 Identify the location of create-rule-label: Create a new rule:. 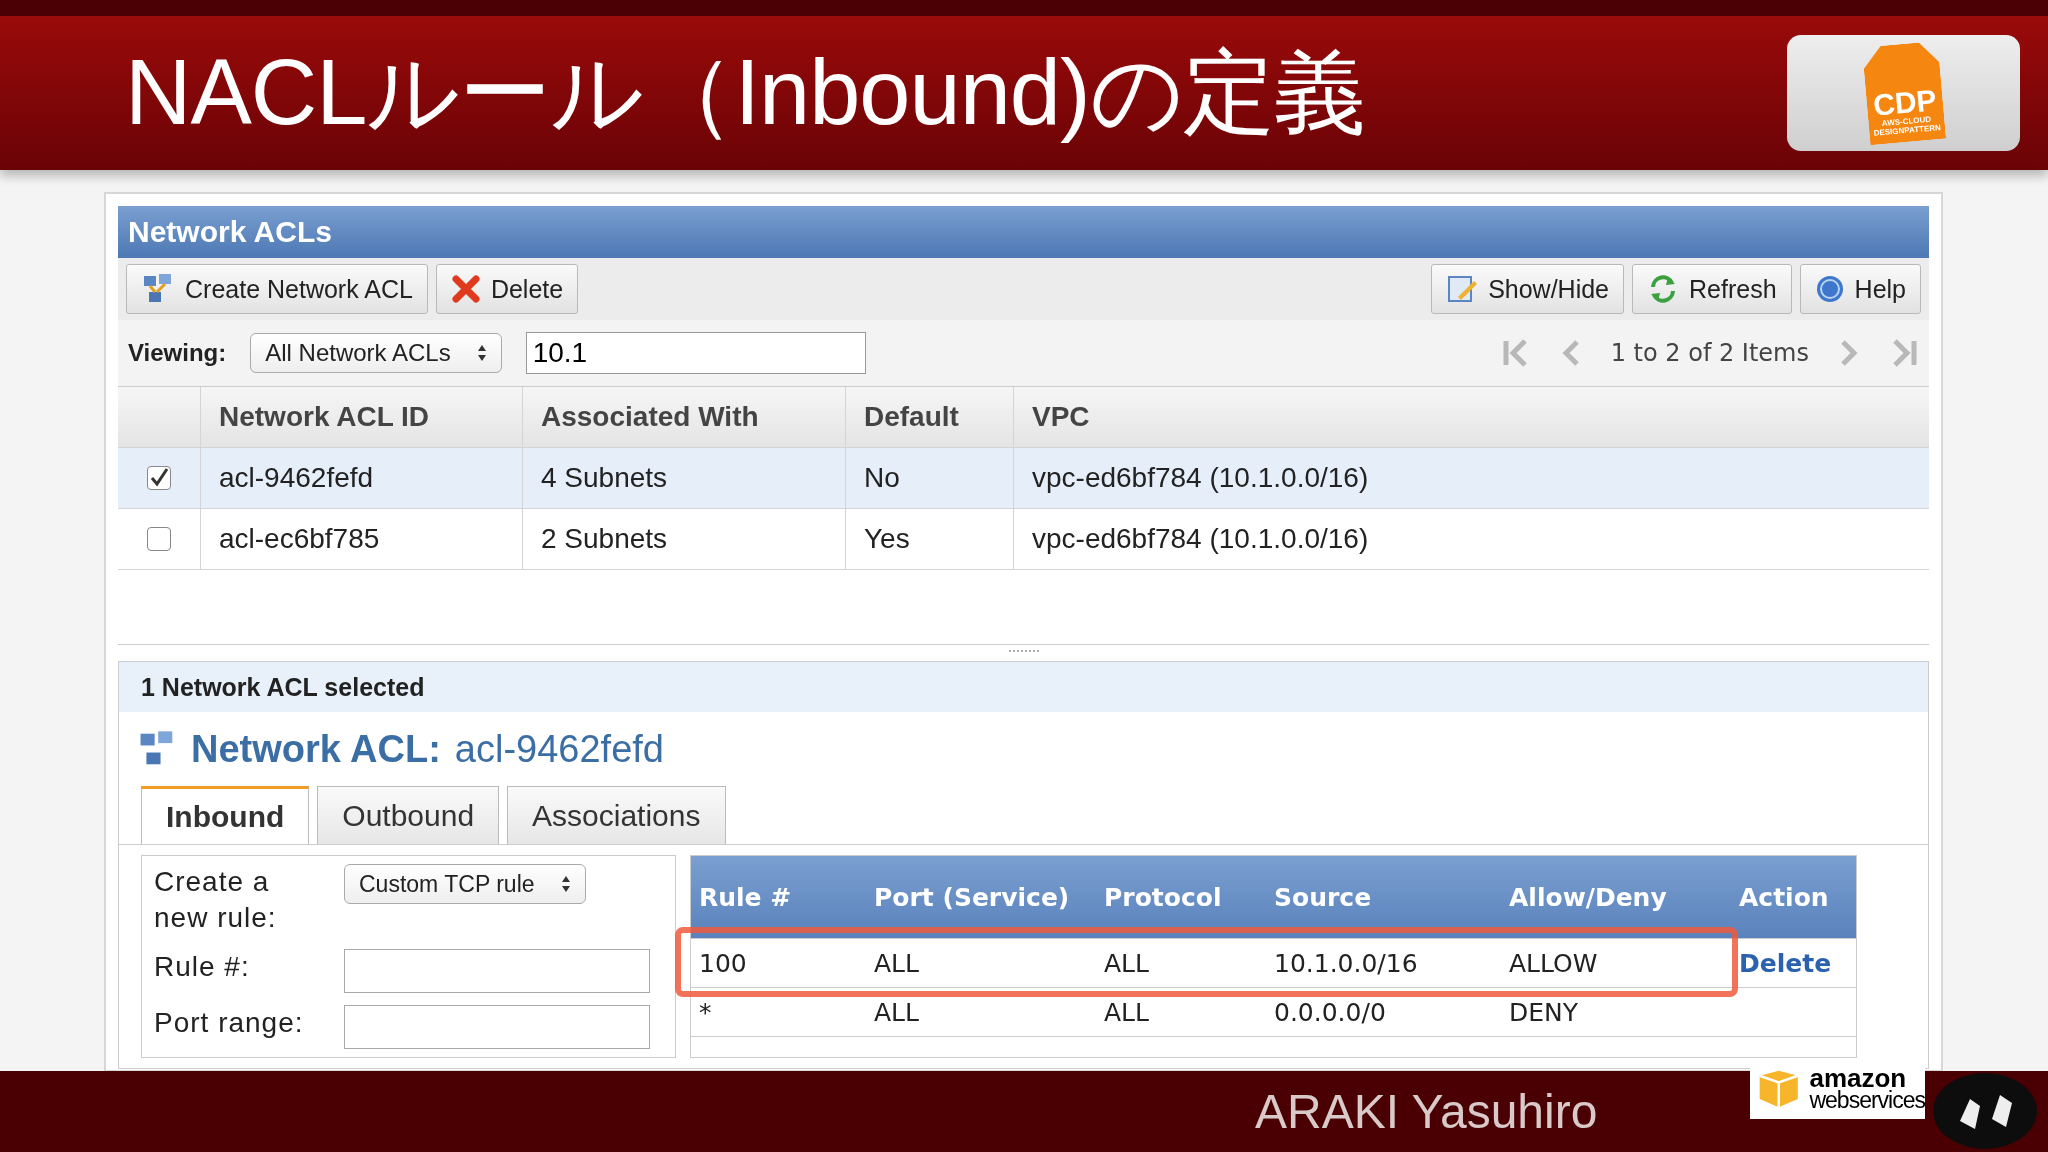
(216, 900).